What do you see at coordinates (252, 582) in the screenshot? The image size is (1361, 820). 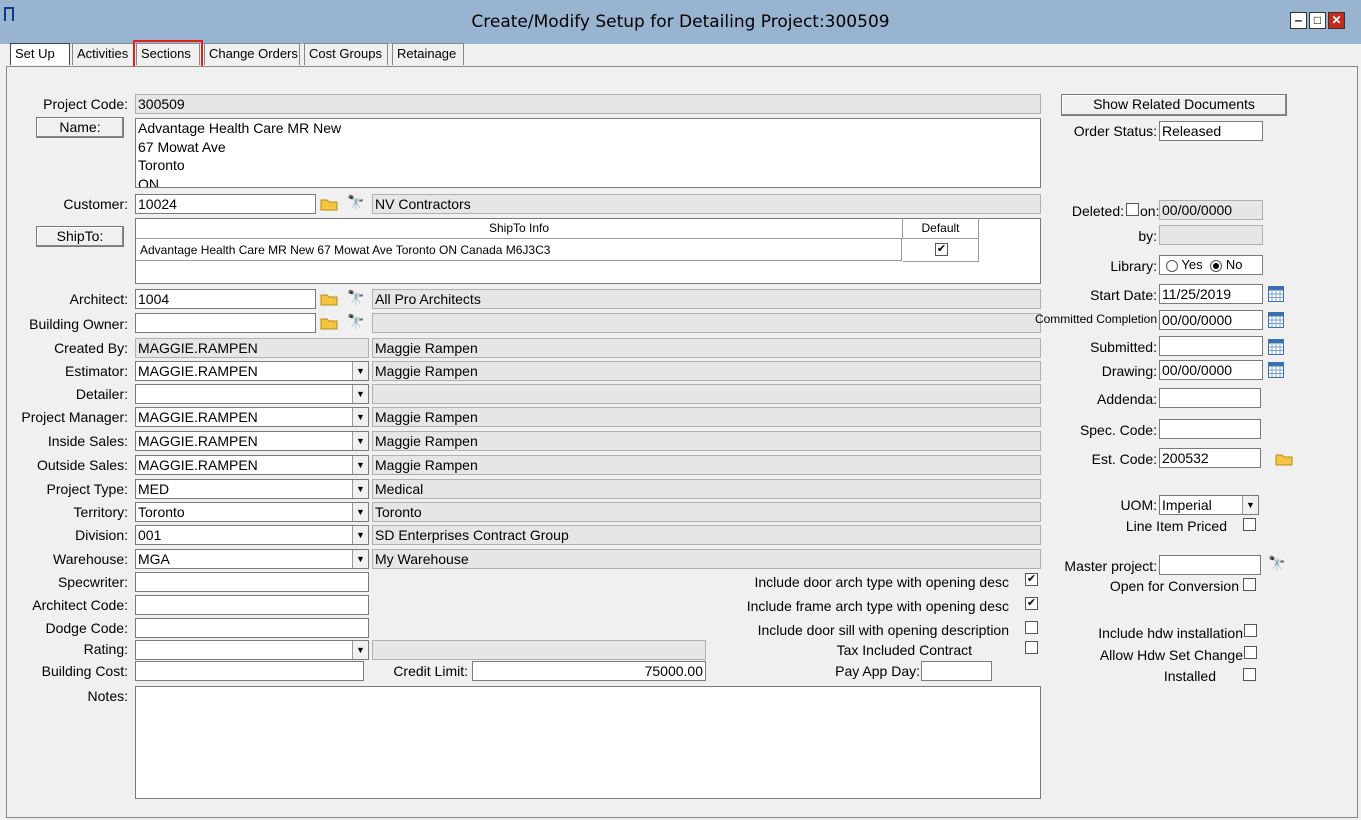 I see `specwriter-input` at bounding box center [252, 582].